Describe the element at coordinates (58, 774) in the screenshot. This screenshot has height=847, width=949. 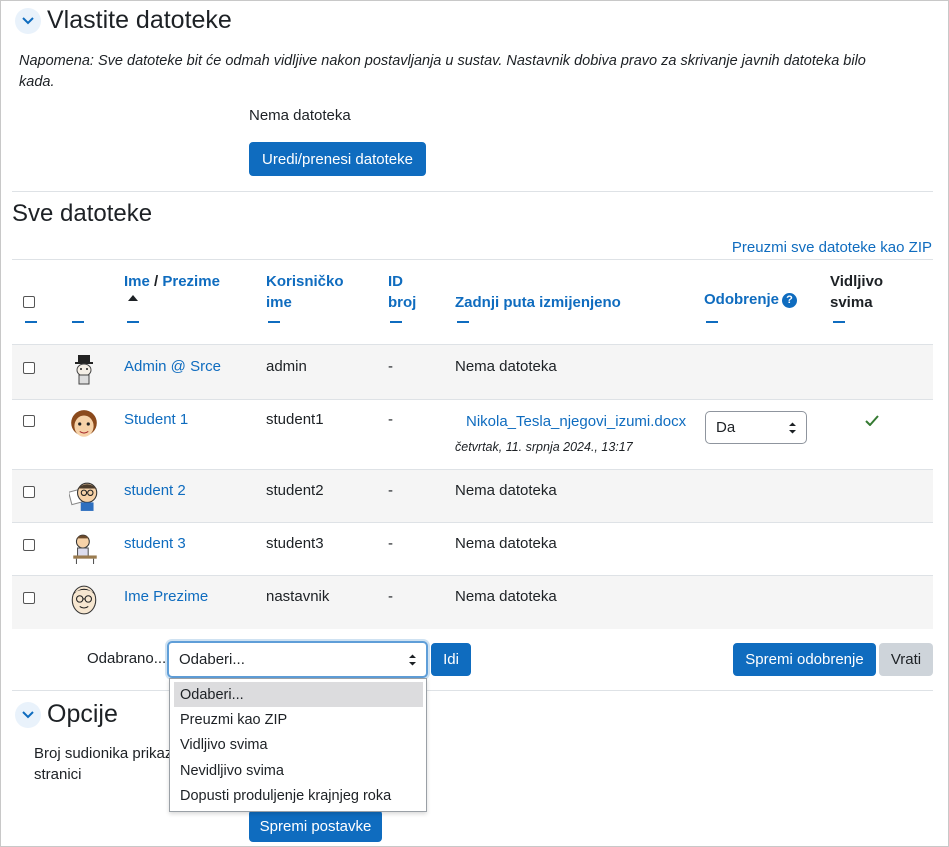
I see `participants-per-page-label-cont: stranici` at that location.